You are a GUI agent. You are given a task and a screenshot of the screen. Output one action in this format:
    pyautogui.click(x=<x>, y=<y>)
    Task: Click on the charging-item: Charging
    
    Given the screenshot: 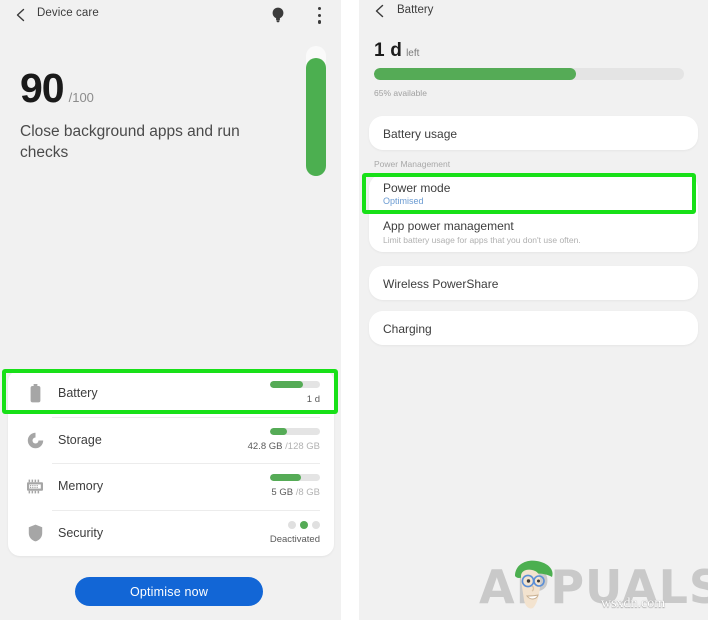 What is the action you would take?
    pyautogui.click(x=533, y=328)
    